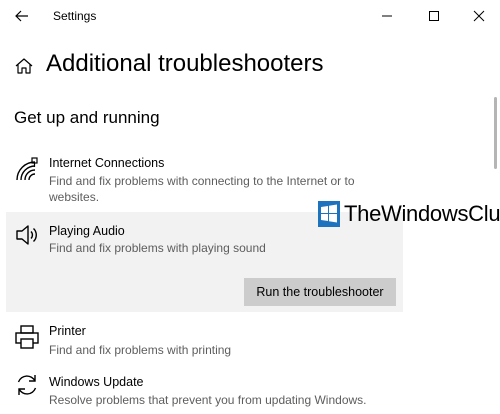 The image size is (500, 414). Describe the element at coordinates (157, 248) in the screenshot. I see `item-description: Find and fix problems with playing sound` at that location.